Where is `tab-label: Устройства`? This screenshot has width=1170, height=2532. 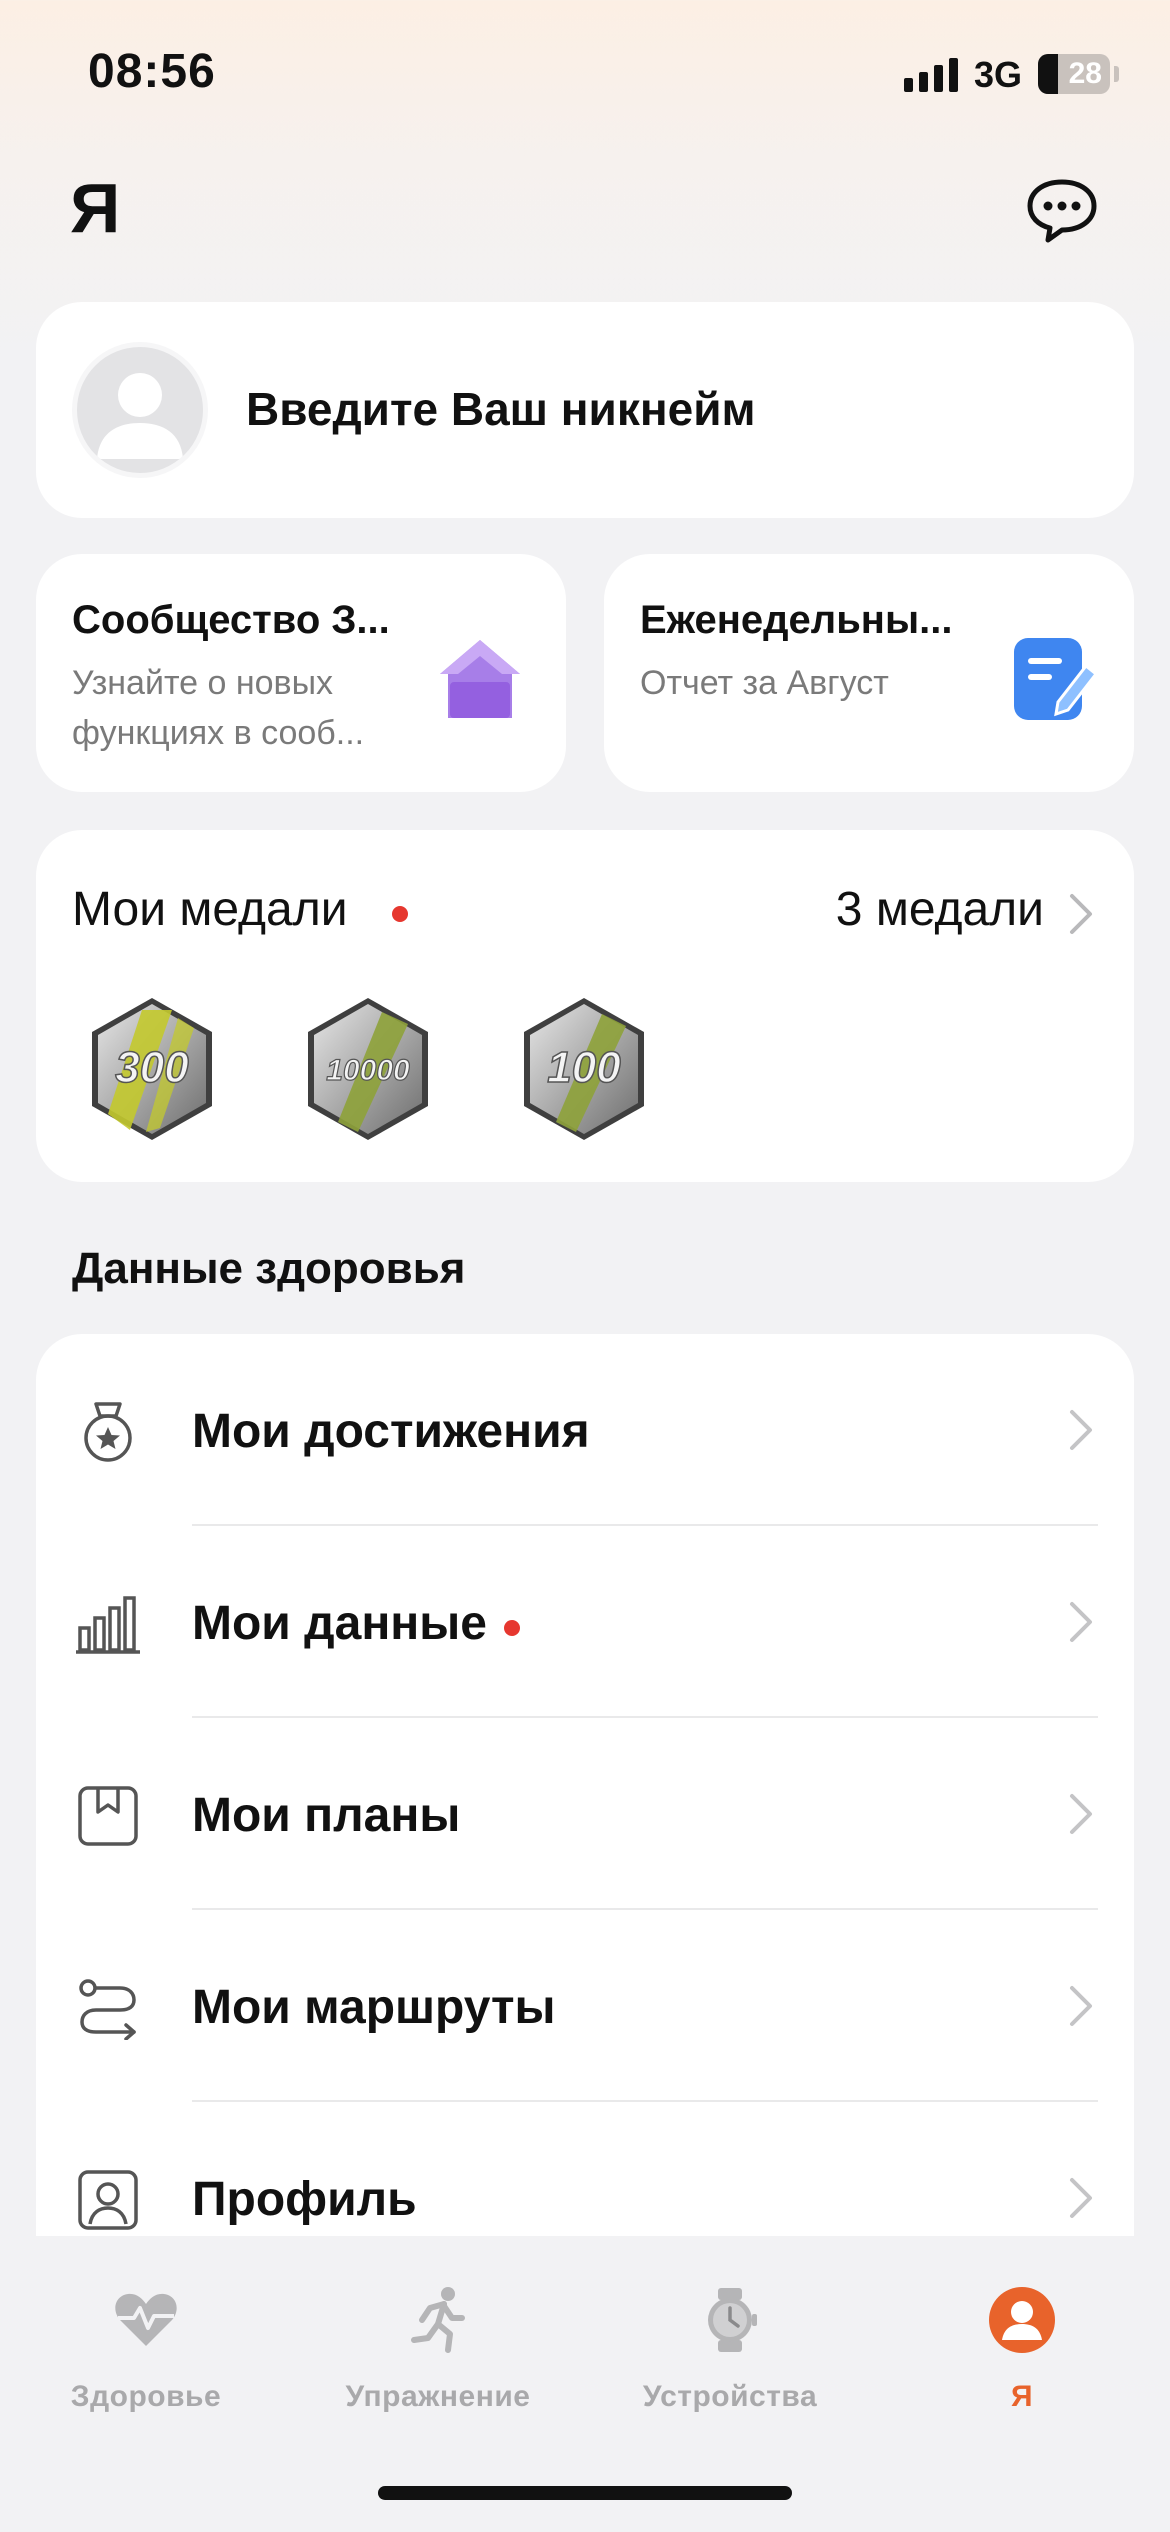
tab-label: Устройства is located at coordinates (730, 2396).